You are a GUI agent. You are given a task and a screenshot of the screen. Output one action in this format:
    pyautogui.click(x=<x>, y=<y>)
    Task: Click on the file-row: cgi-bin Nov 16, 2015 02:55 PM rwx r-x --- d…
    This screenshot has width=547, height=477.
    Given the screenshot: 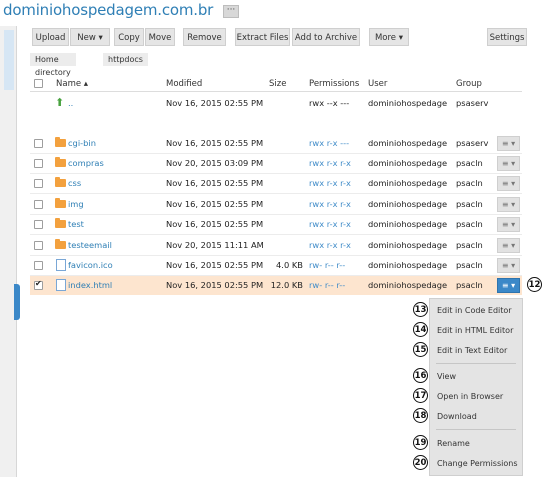 What is the action you would take?
    pyautogui.click(x=276, y=143)
    